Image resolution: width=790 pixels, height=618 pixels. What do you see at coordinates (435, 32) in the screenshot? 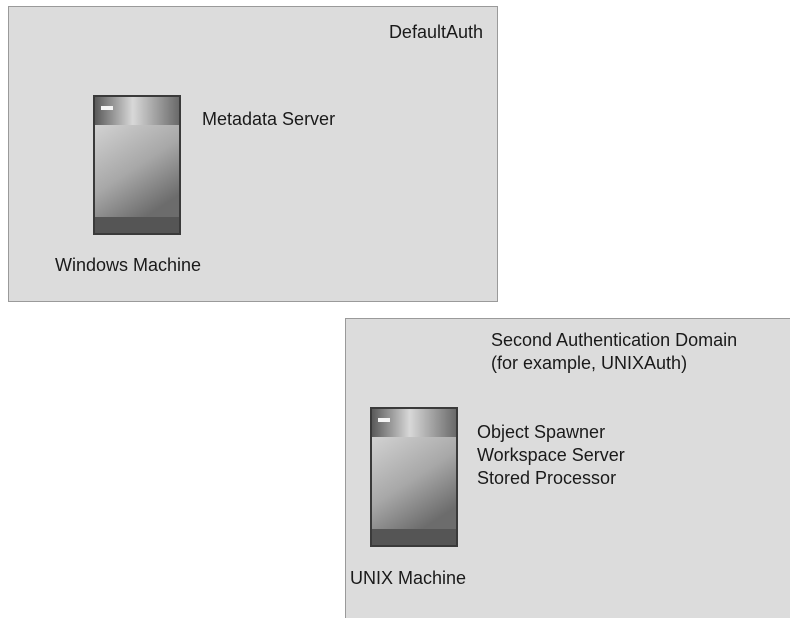
I see `domain-name-label: DefaultAuth` at bounding box center [435, 32].